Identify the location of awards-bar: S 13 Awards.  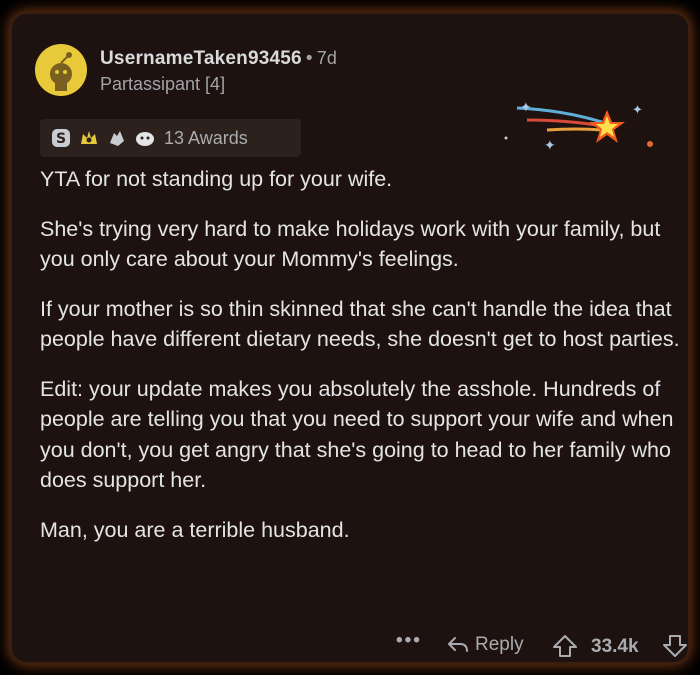
(170, 138).